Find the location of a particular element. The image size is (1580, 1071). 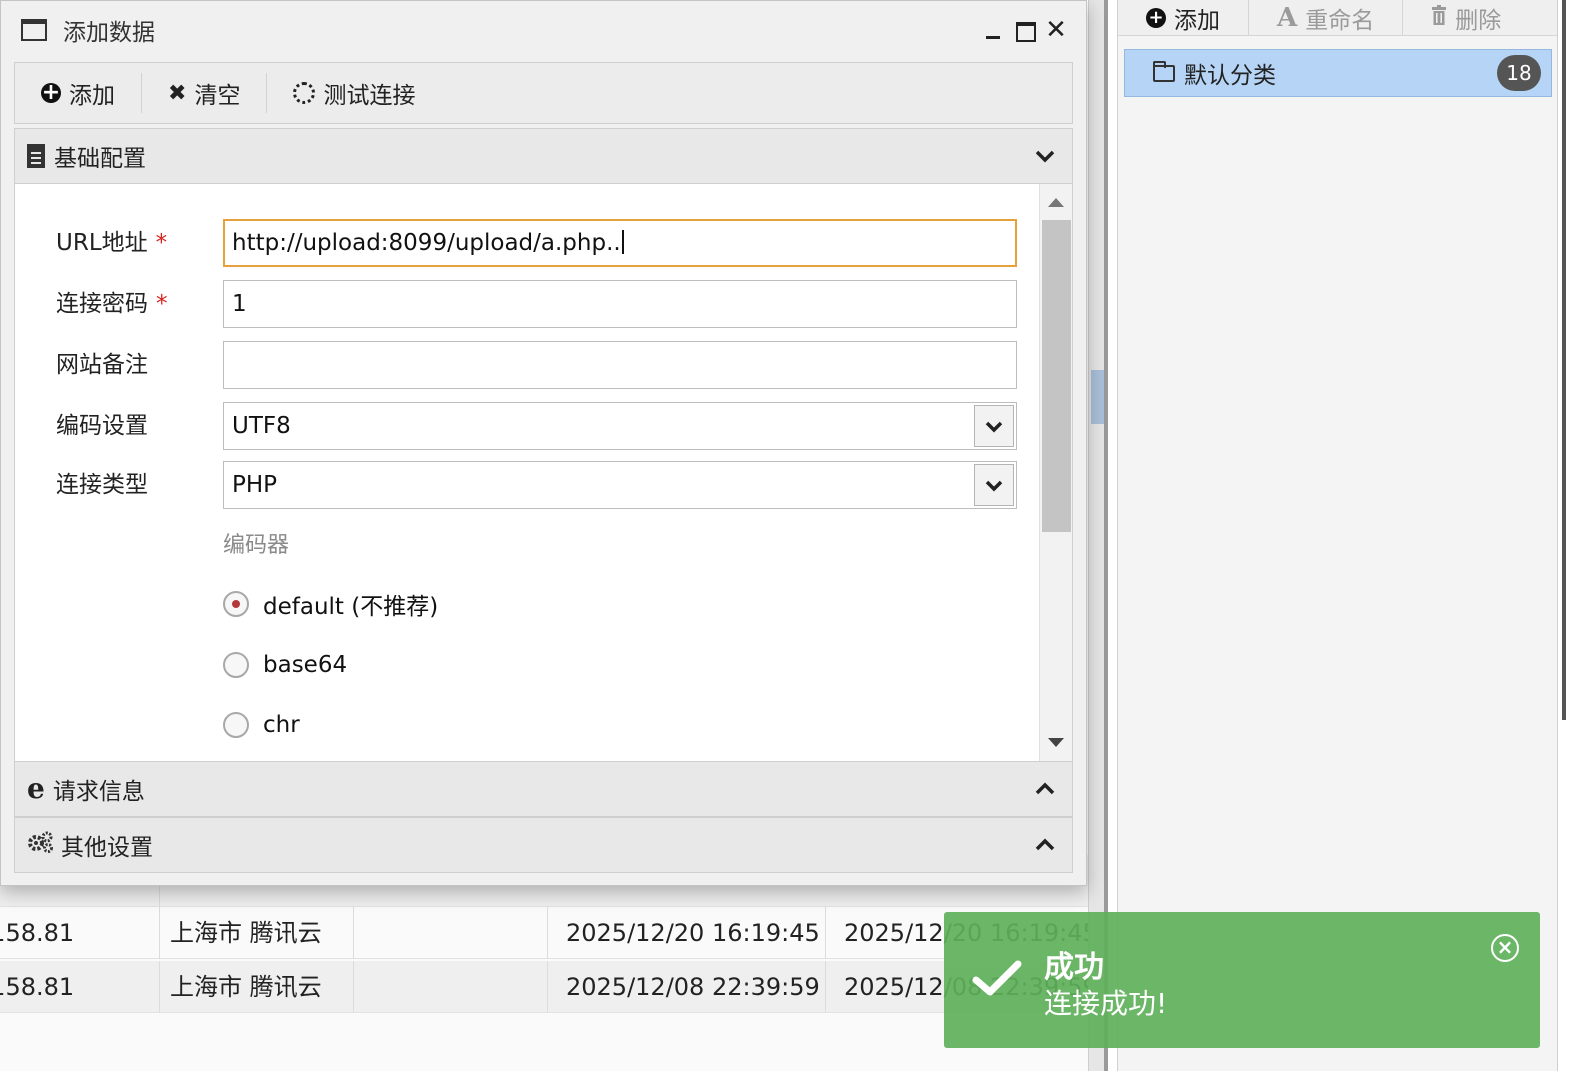

encoder-option-default: default (不推荐) is located at coordinates (330, 604).